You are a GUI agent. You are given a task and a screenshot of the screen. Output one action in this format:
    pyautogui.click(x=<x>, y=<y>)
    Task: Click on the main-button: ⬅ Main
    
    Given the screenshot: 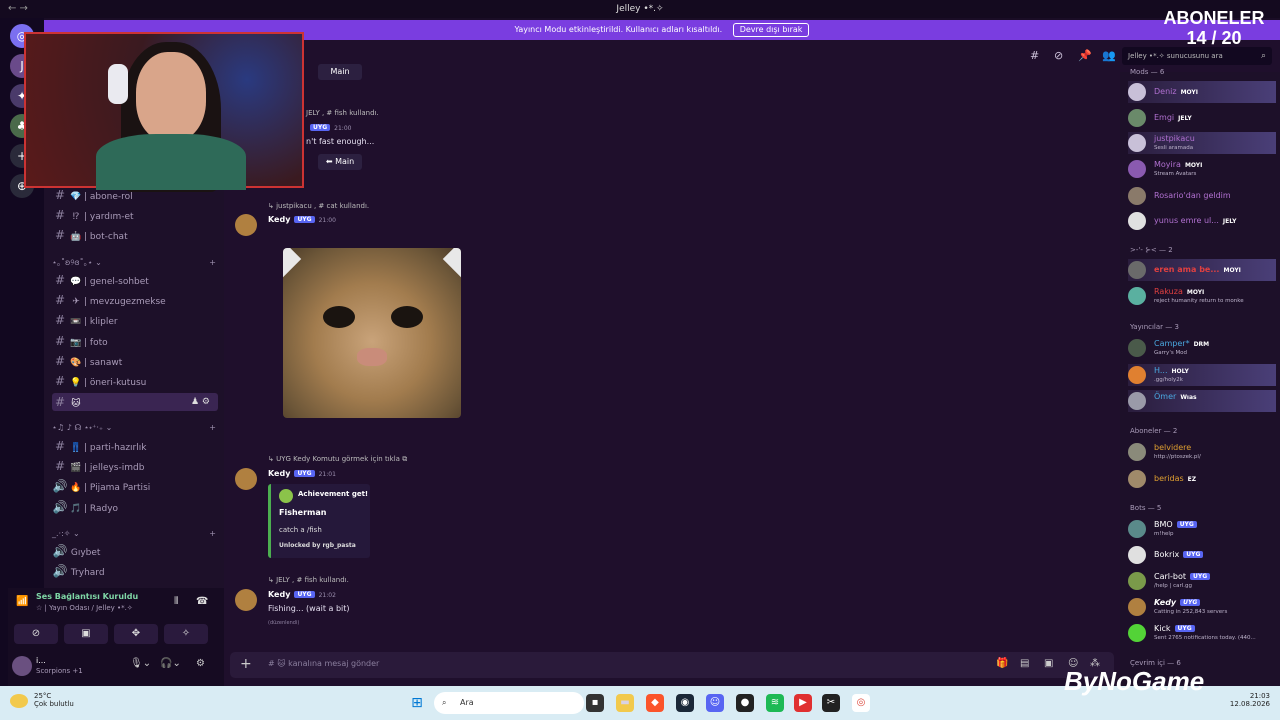 What is the action you would take?
    pyautogui.click(x=340, y=162)
    